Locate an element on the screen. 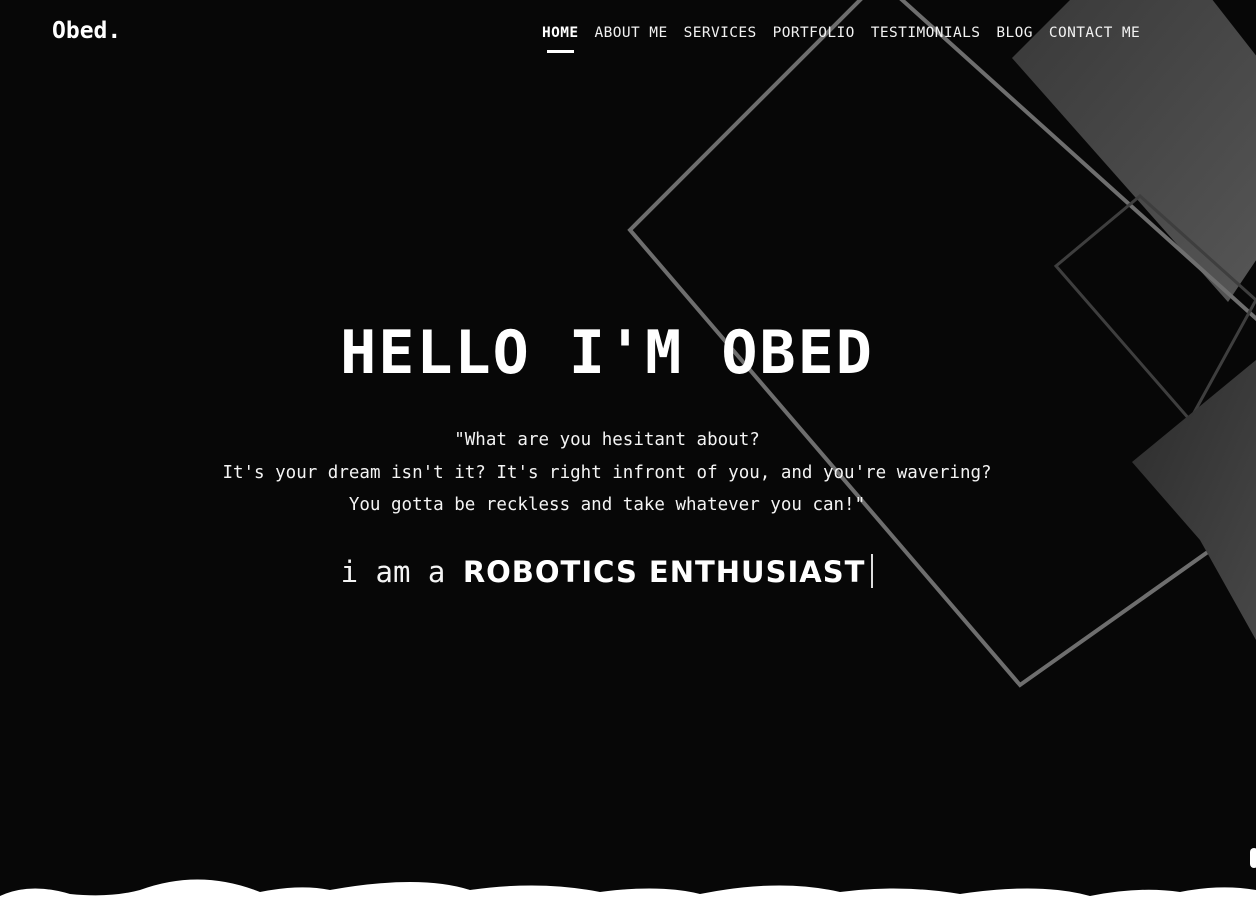 The image size is (1256, 914). hero-title: HELLO I'M OBED is located at coordinates (607, 353).